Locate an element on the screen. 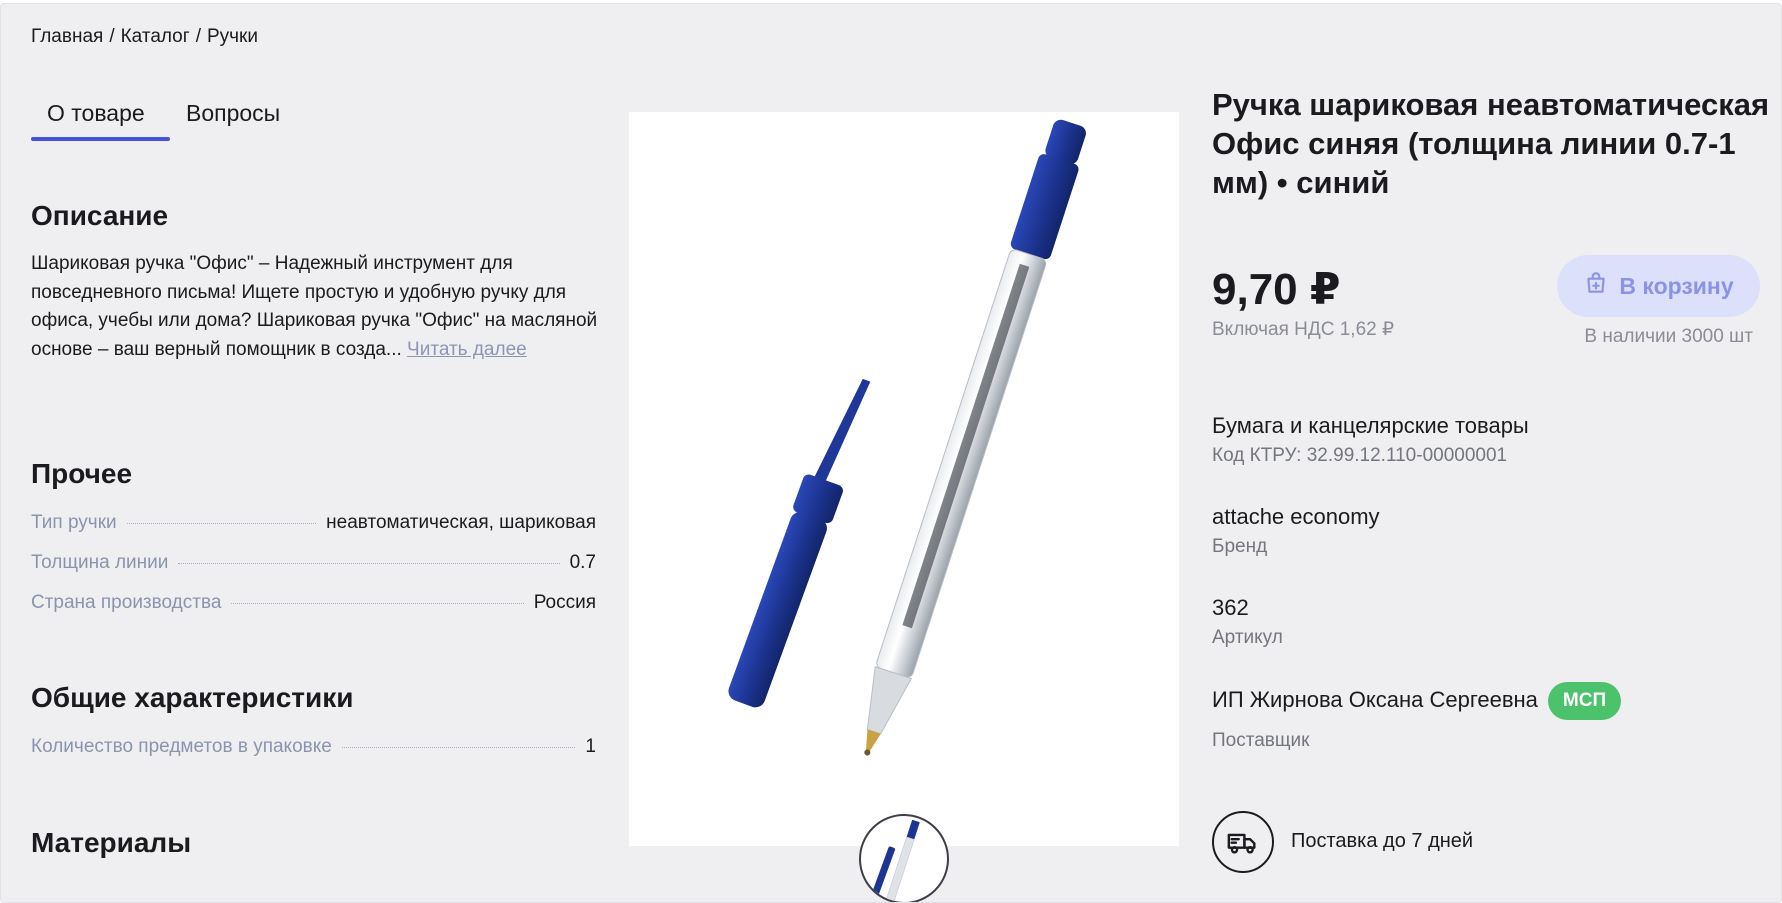 The height and width of the screenshot is (903, 1782). tab-about: О товаре is located at coordinates (100, 120).